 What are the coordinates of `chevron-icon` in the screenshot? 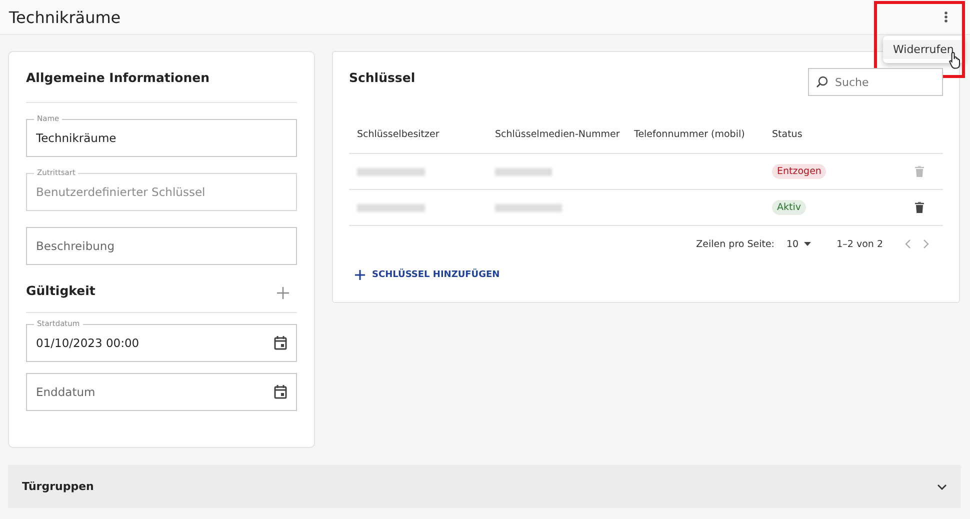 It's located at (942, 487).